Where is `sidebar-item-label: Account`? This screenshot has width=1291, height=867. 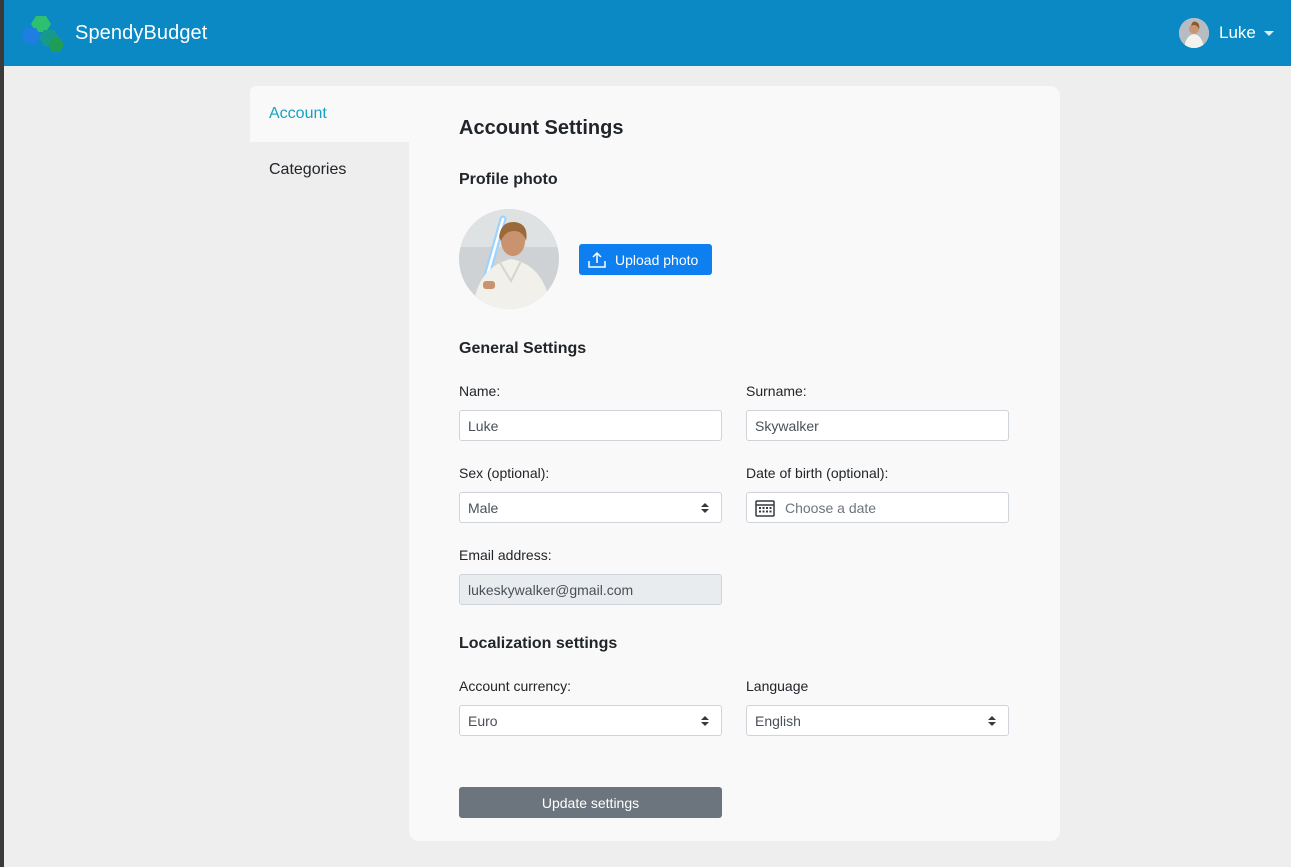
sidebar-item-label: Account is located at coordinates (298, 113).